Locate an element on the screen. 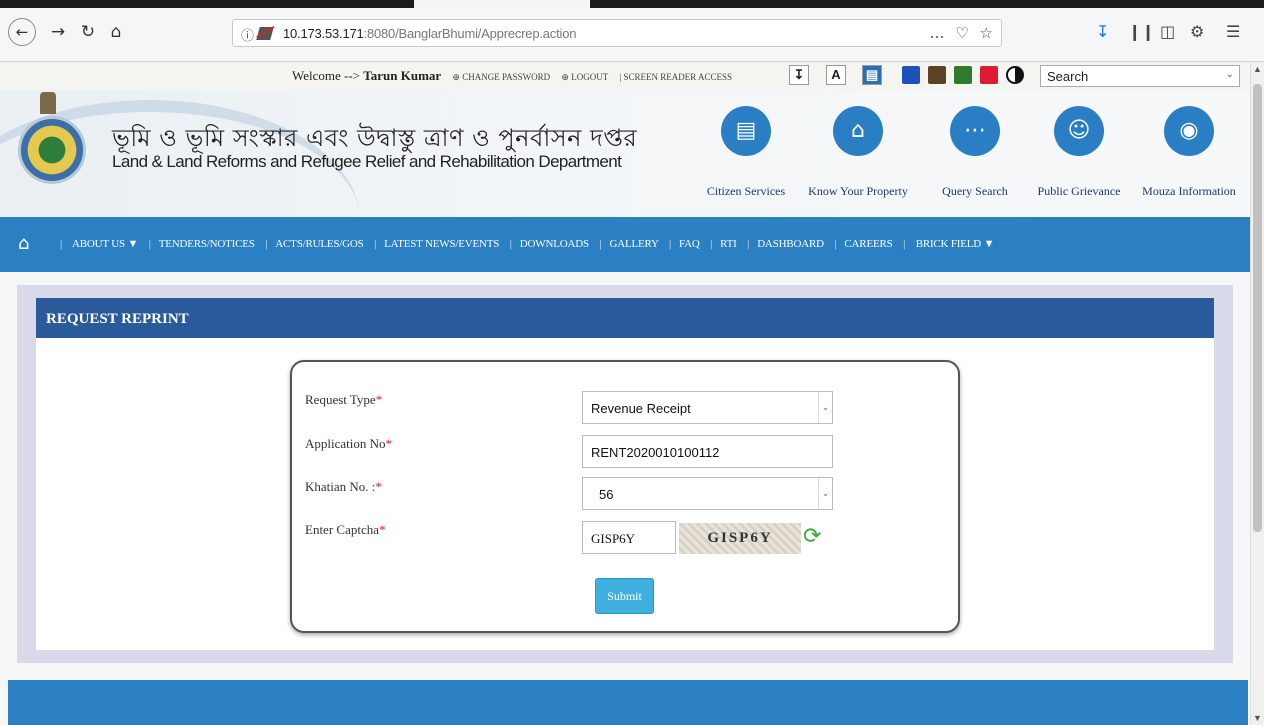 Image resolution: width=1264 pixels, height=725 pixels. page-scrollbar: ▲ ▼ is located at coordinates (1257, 393).